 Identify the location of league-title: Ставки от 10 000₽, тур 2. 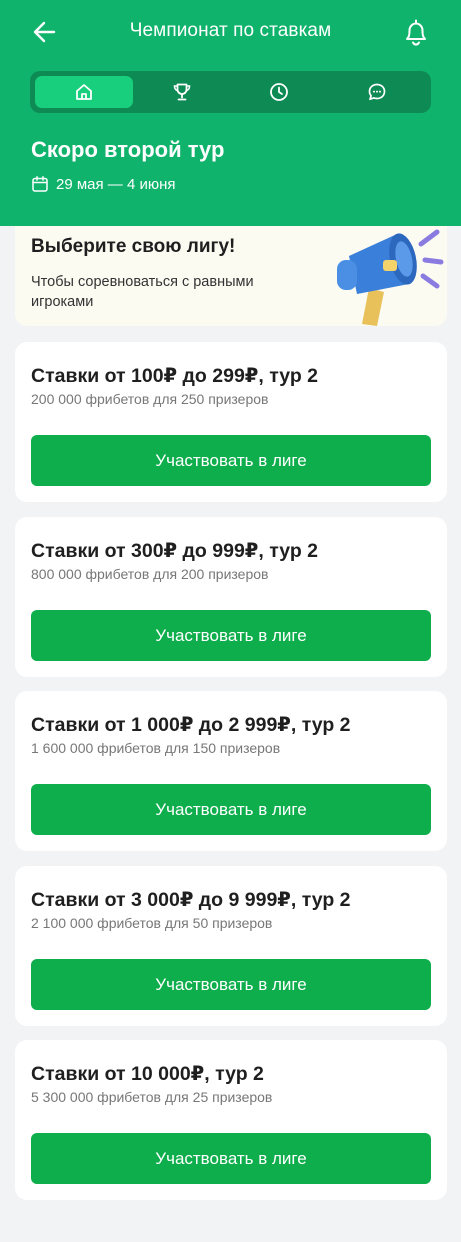
(147, 1074).